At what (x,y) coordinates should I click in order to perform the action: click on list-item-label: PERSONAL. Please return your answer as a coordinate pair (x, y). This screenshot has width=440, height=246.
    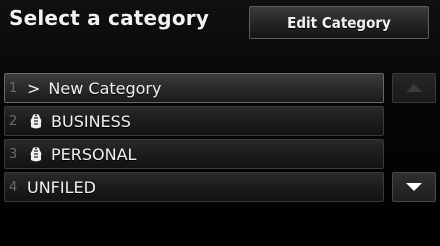
    Looking at the image, I should click on (94, 154).